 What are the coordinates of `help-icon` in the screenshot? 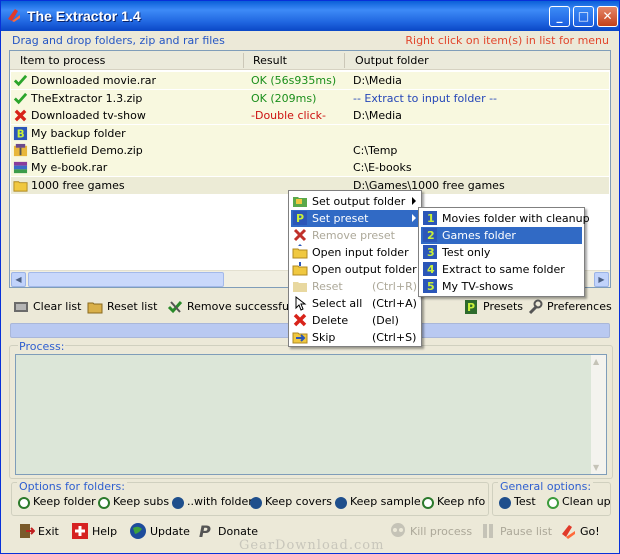 It's located at (80, 531).